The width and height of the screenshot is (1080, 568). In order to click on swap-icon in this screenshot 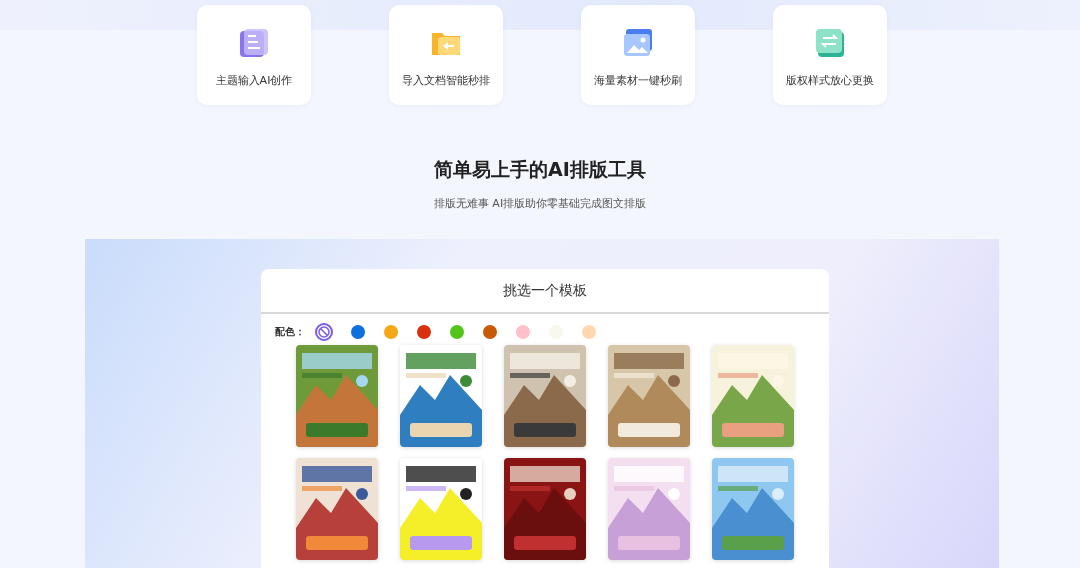, I will do `click(830, 43)`.